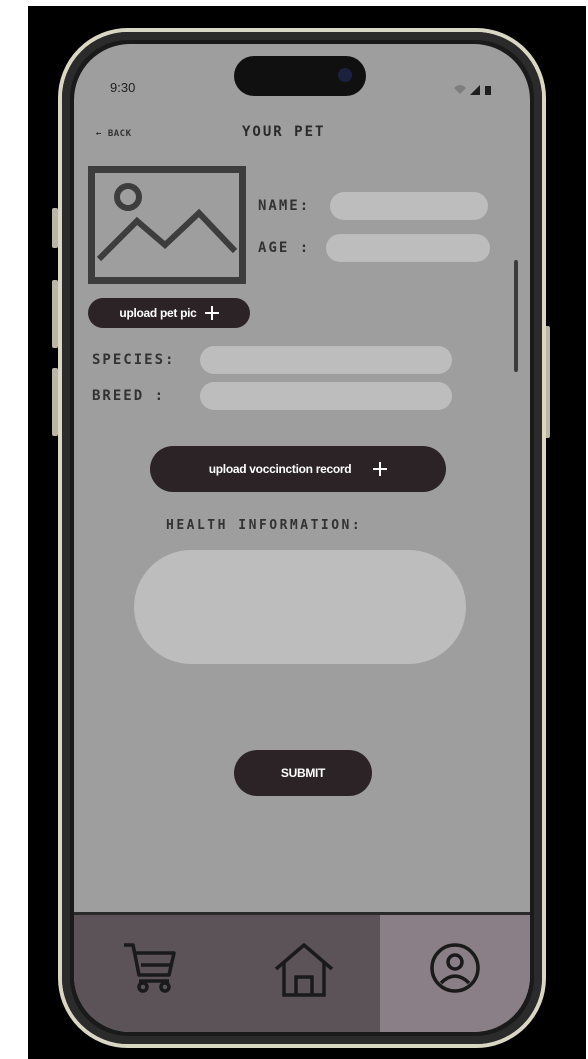 This screenshot has height=1059, width=588. What do you see at coordinates (264, 525) in the screenshot?
I see `health-information-label: HEALTH INFORMATION:` at bounding box center [264, 525].